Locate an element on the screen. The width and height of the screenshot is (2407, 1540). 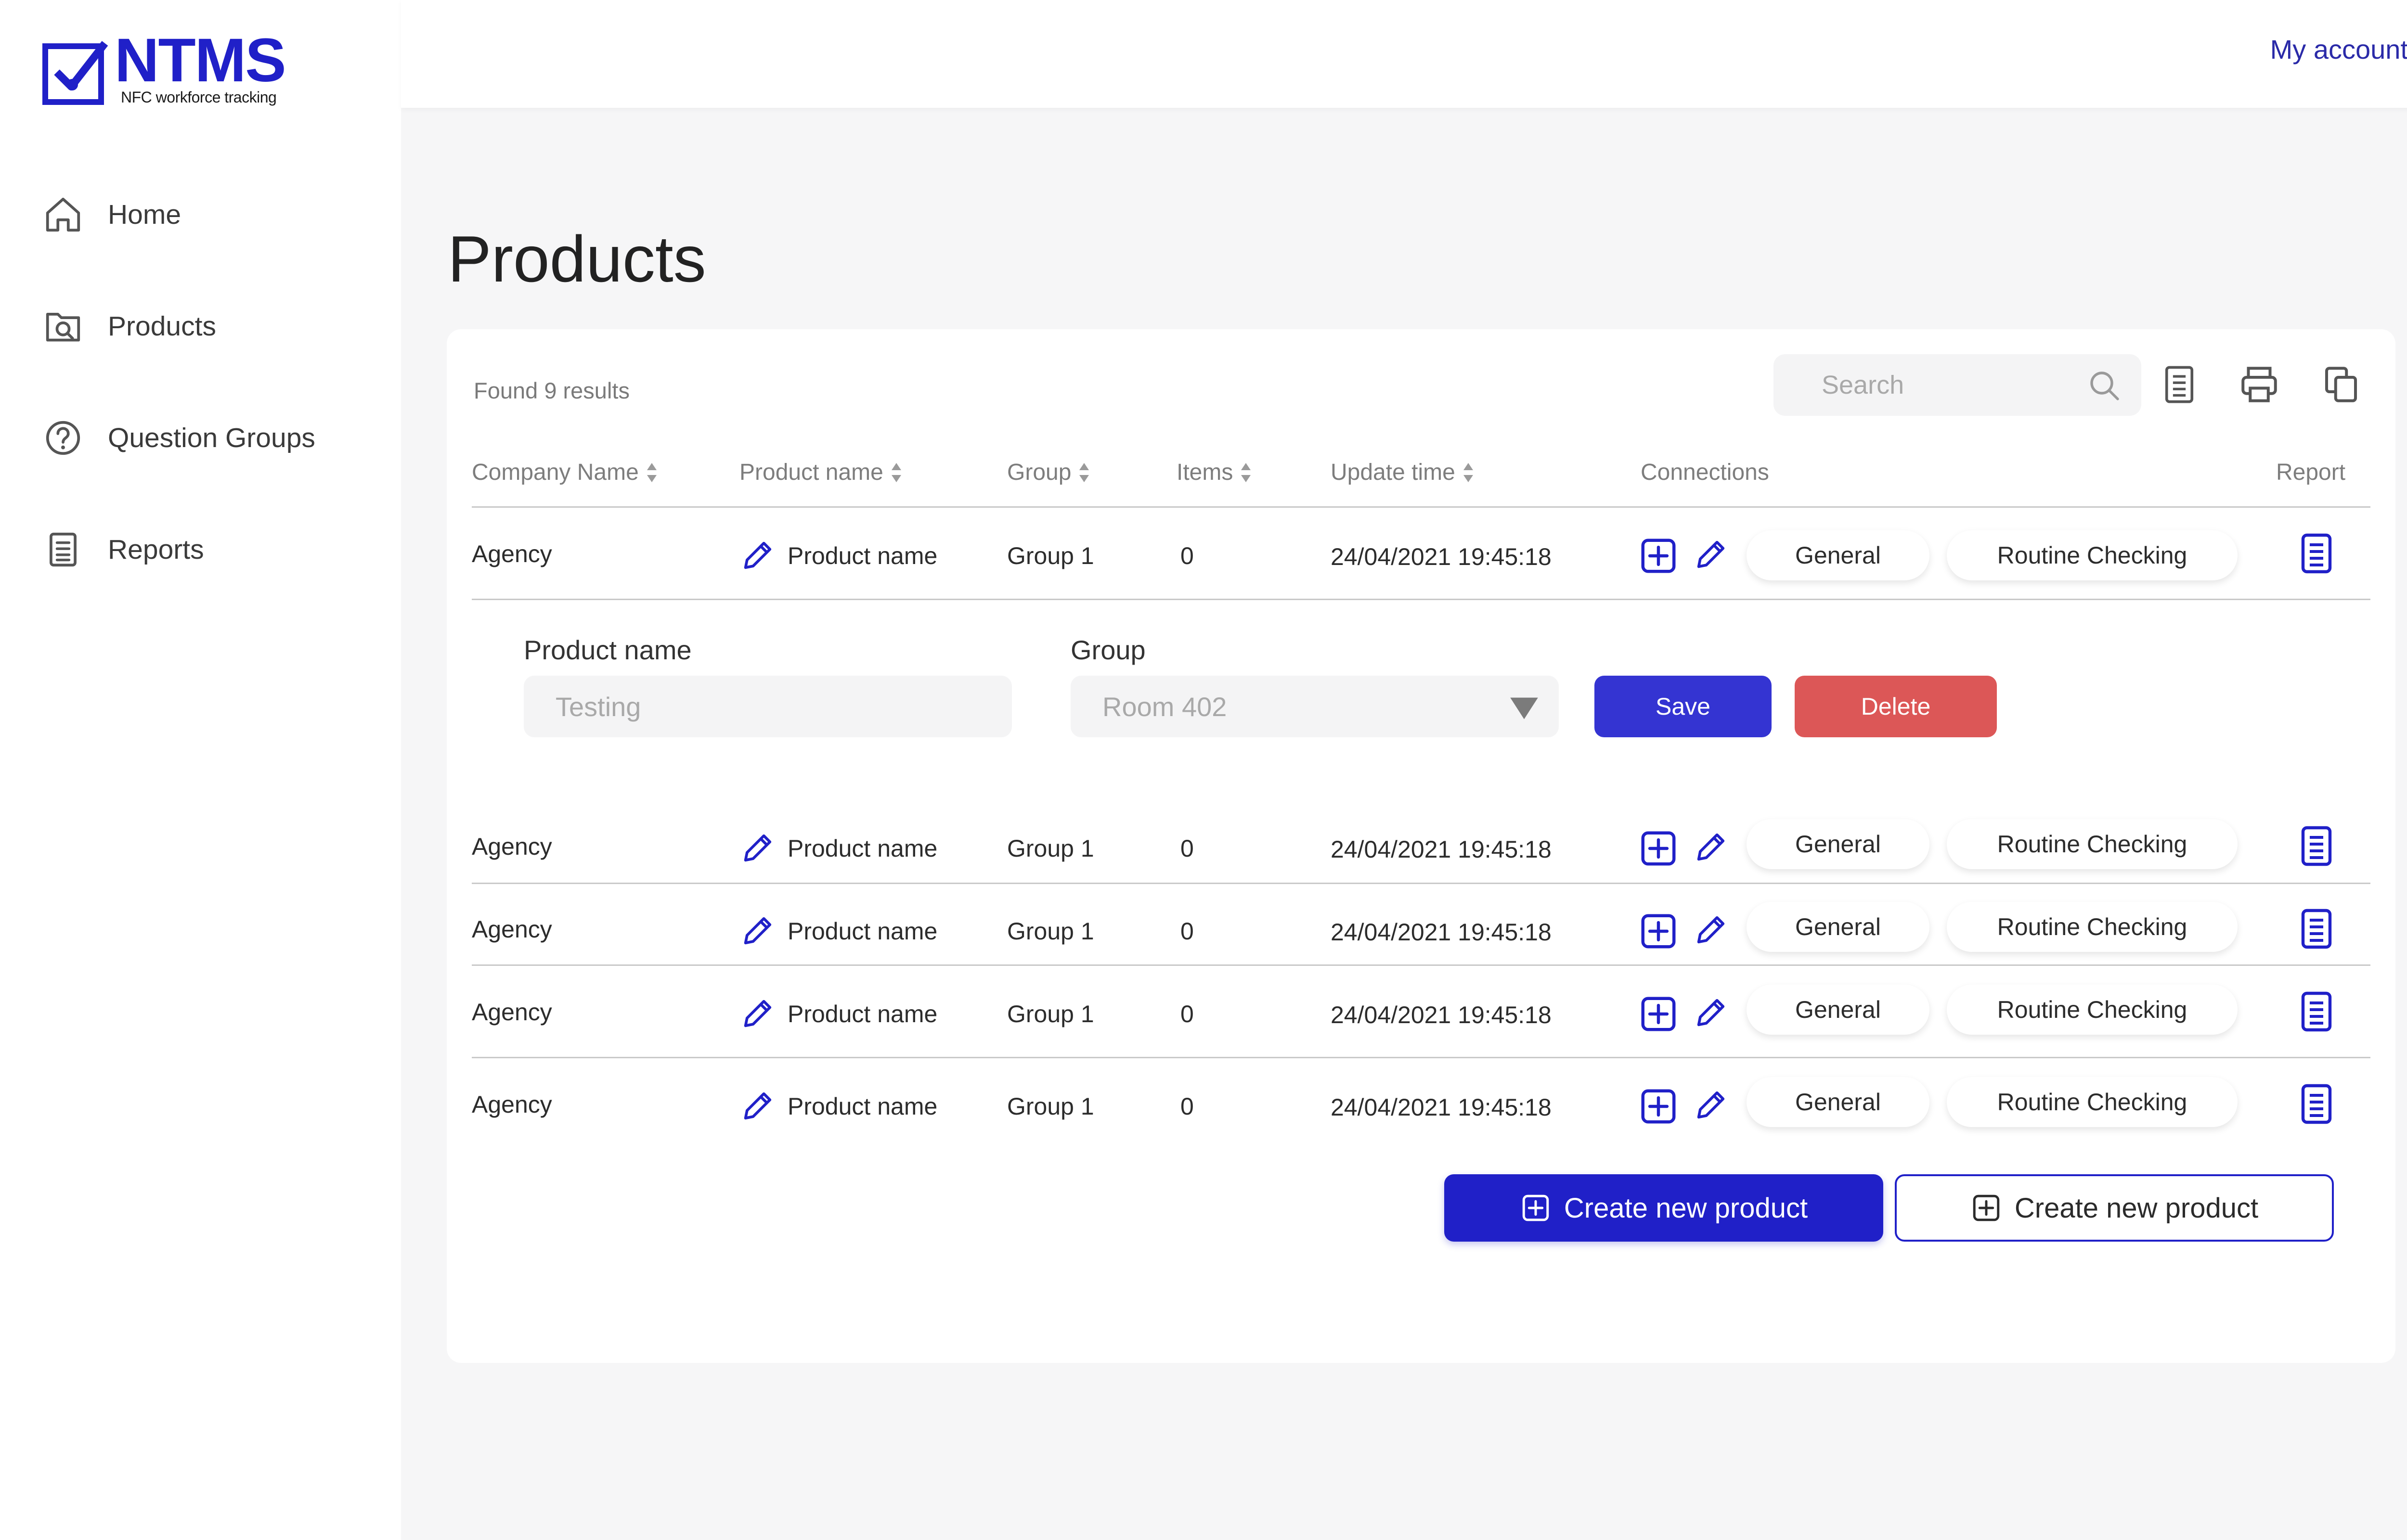
my-account-label: My account is located at coordinates (2338, 49).